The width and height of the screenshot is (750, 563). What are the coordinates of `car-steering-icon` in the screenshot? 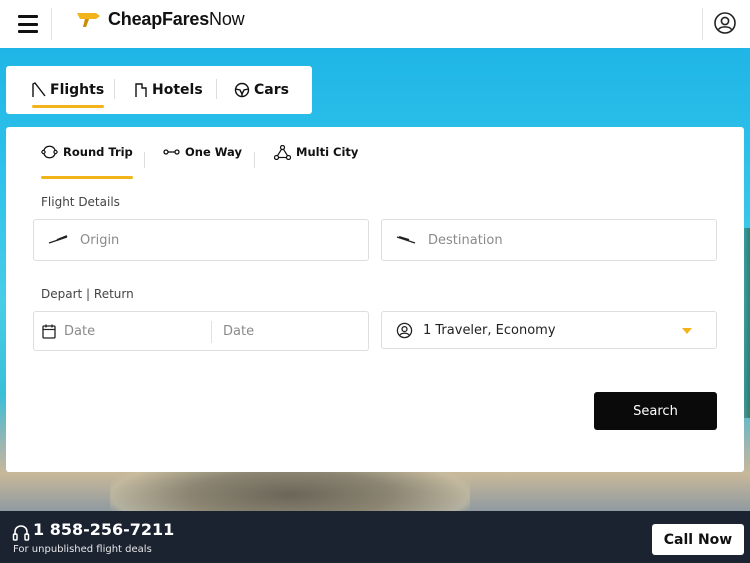 It's located at (242, 90).